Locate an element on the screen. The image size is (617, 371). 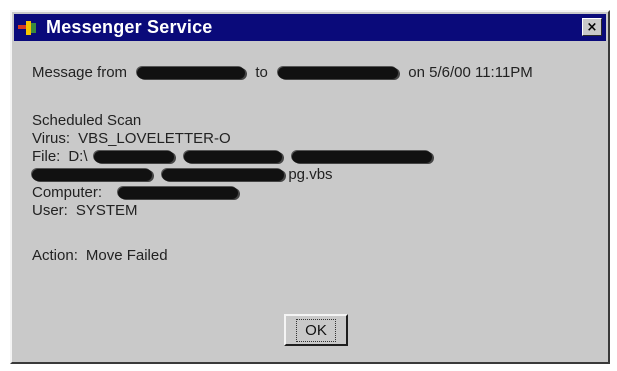
file-line: File: D:\ is located at coordinates (232, 157).